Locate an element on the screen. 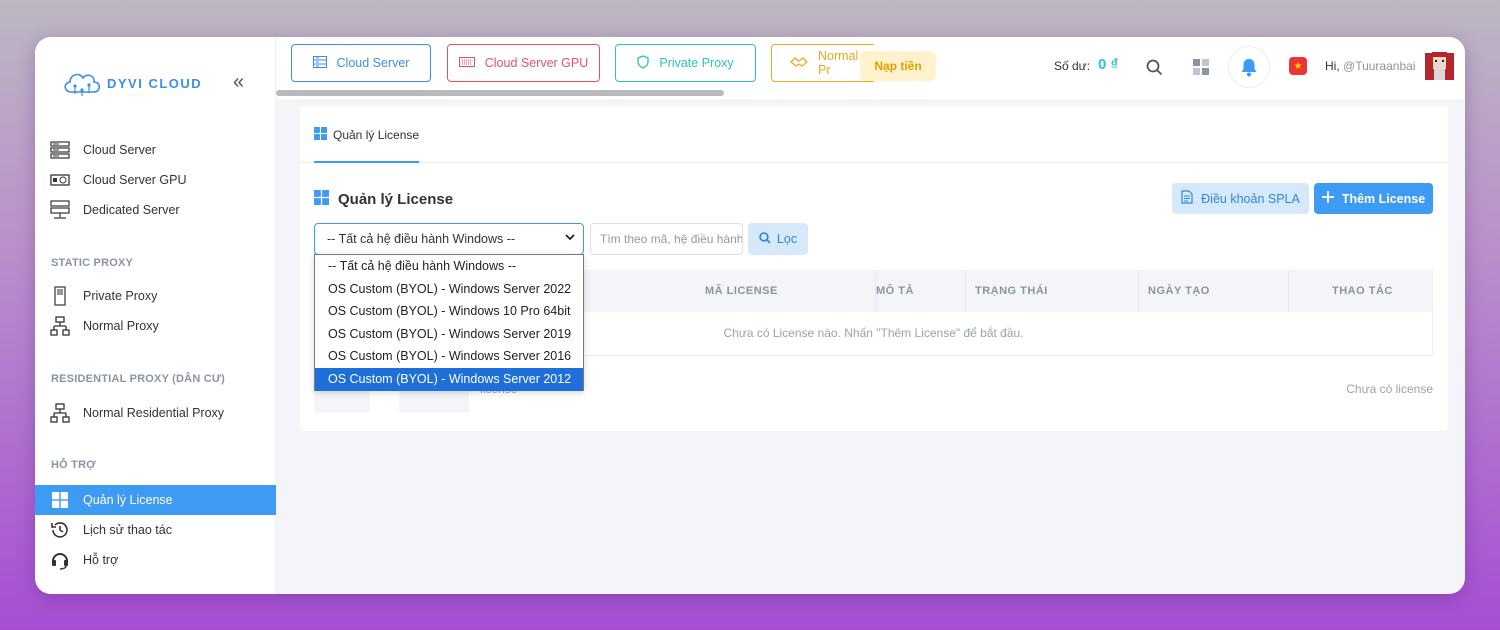 Image resolution: width=1500 pixels, height=630 pixels. divider is located at coordinates (874, 162).